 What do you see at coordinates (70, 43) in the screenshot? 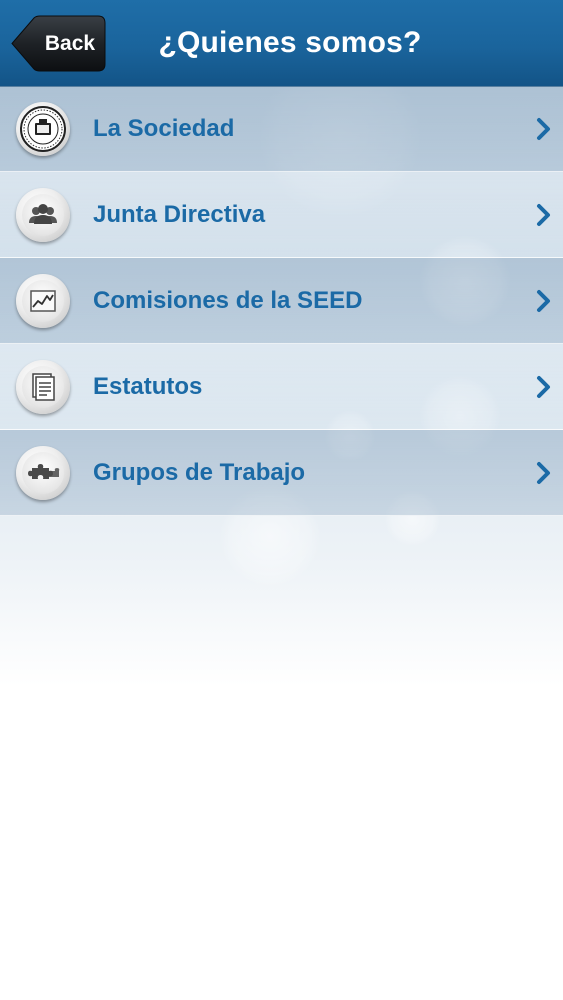
I see `back-label: Back` at bounding box center [70, 43].